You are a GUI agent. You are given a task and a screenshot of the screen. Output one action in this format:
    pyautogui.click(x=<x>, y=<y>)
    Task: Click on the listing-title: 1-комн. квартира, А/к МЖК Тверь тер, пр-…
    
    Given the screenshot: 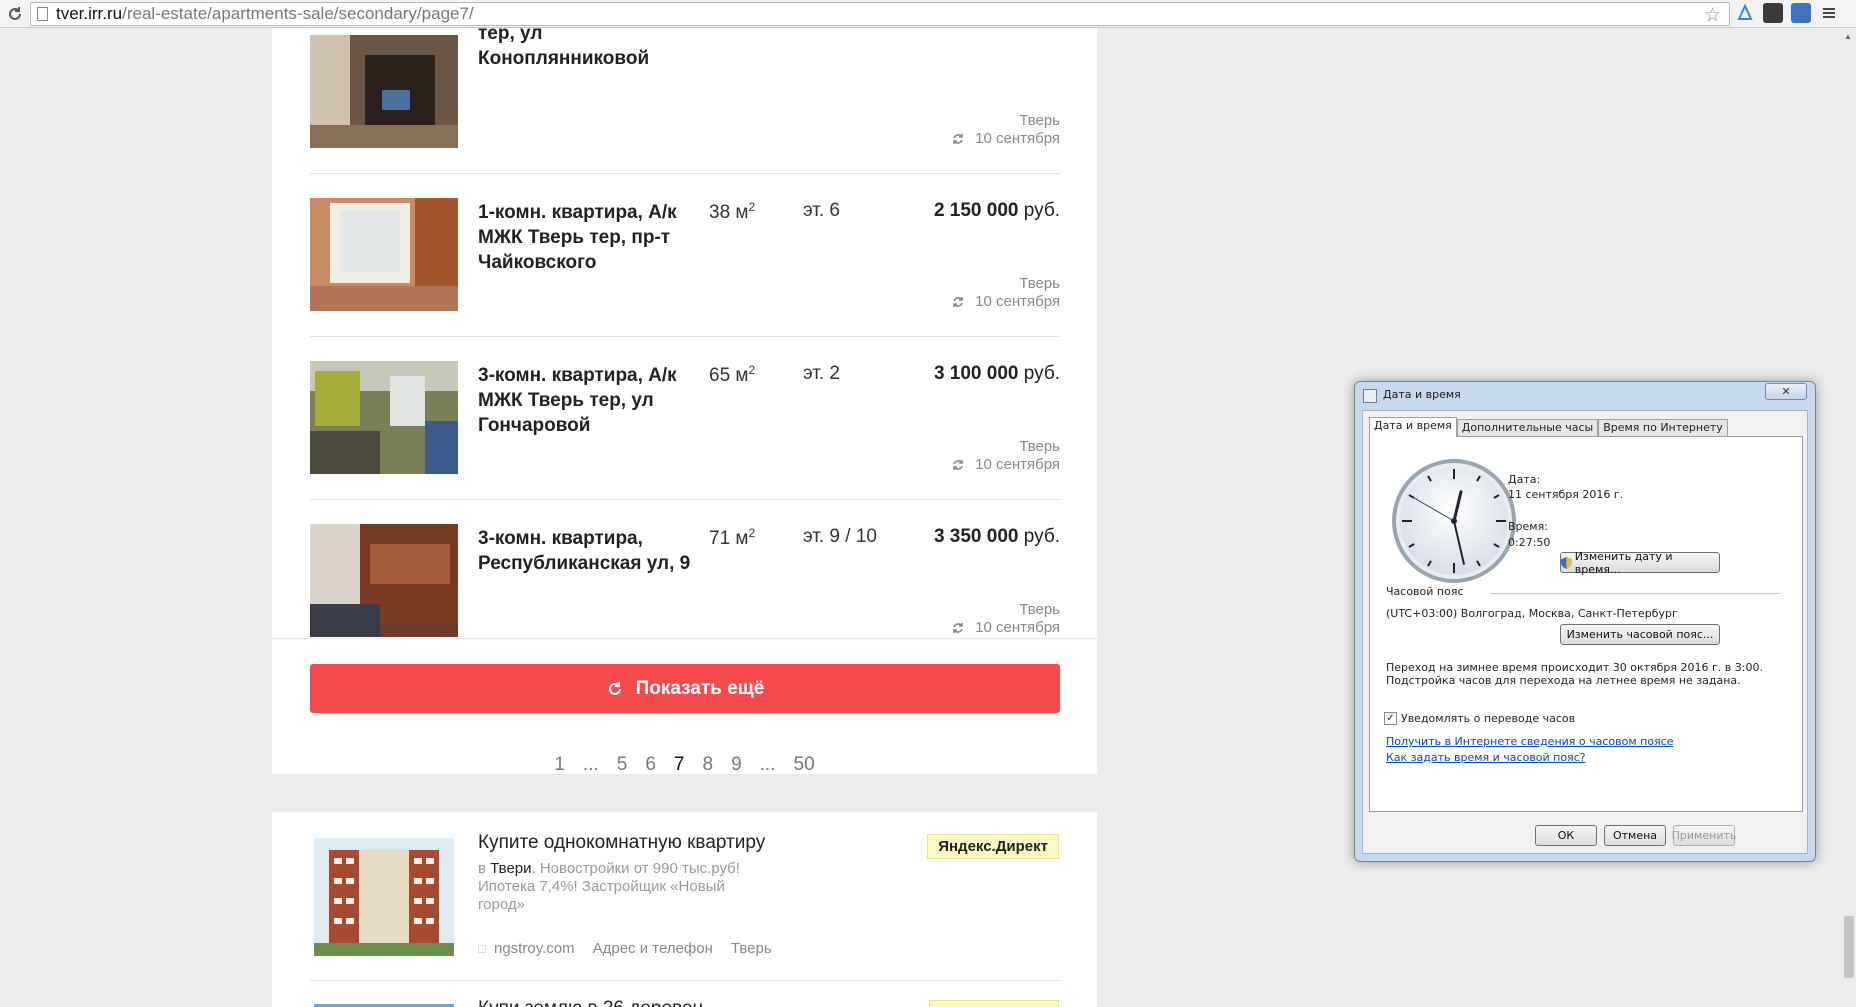 What is the action you would take?
    pyautogui.click(x=583, y=237)
    